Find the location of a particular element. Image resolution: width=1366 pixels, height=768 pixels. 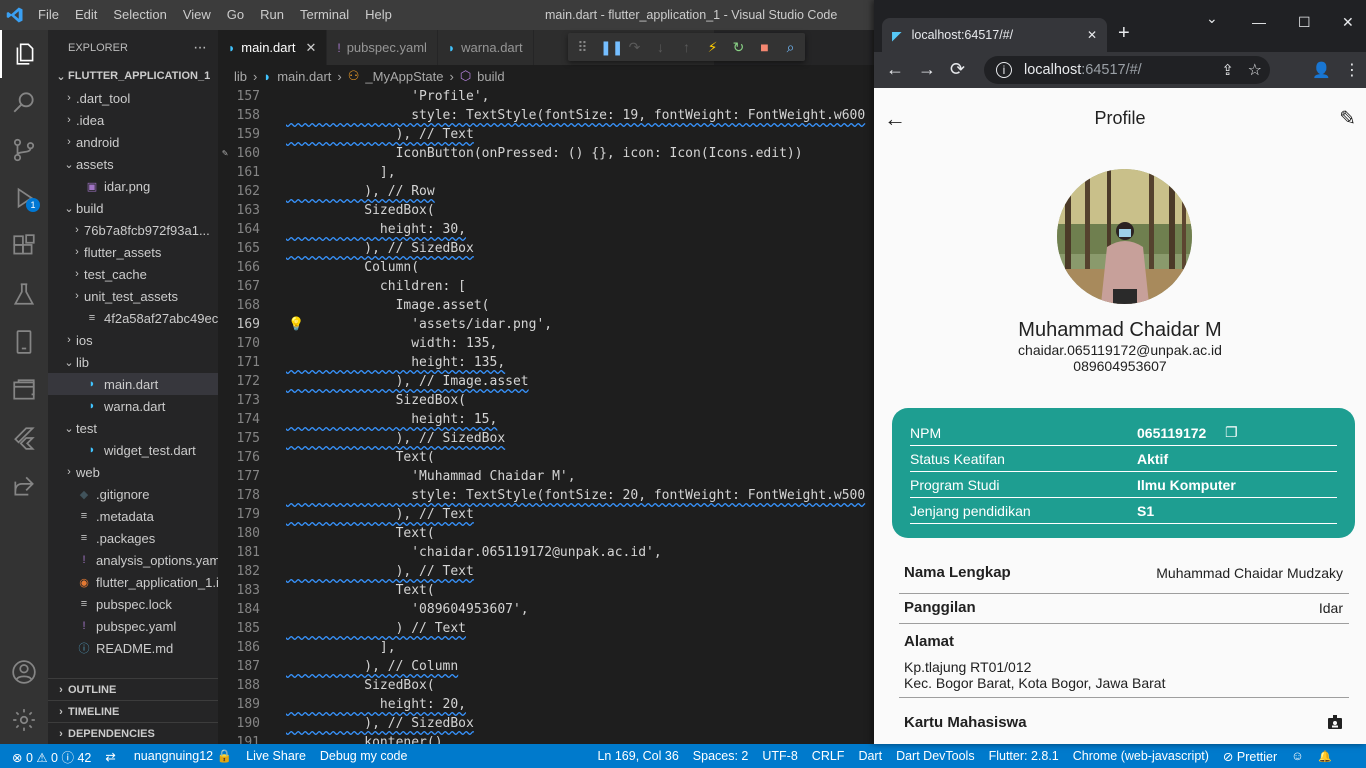

file-item: ≡ .metadata is located at coordinates (133, 516).